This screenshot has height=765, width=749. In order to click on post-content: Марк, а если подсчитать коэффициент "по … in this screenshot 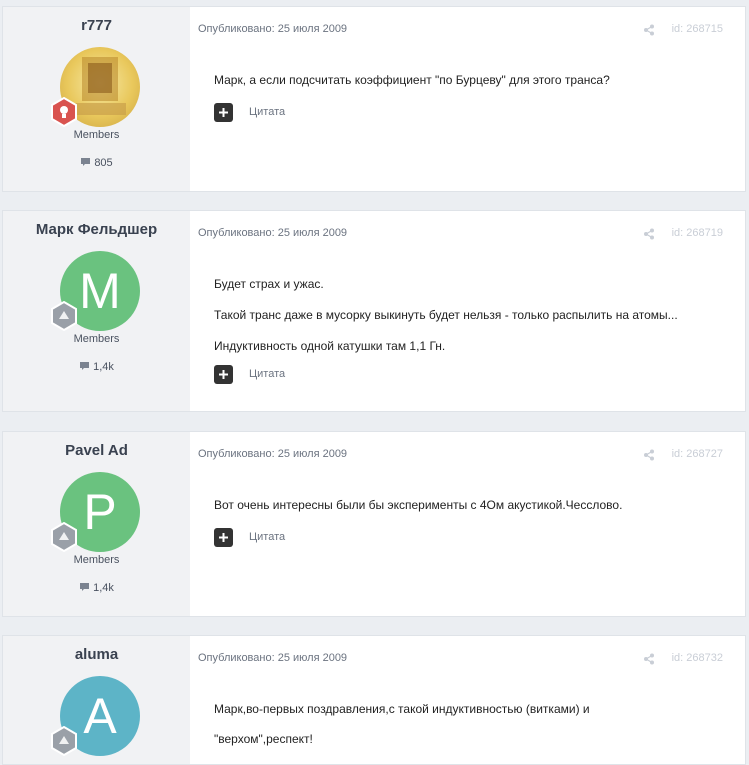, I will do `click(469, 88)`.